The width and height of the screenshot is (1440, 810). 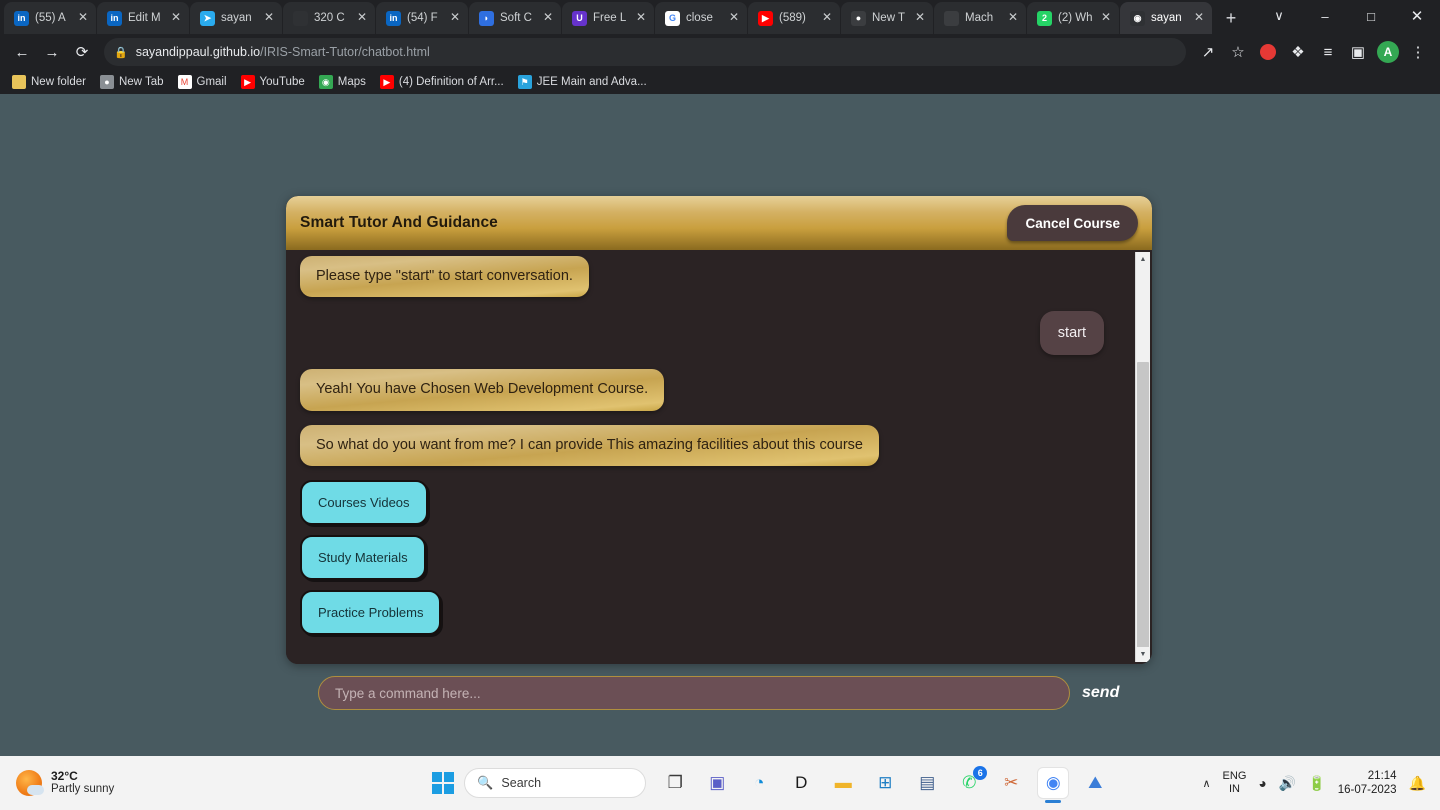 I want to click on browser-tab: Mach ✕, so click(x=980, y=18).